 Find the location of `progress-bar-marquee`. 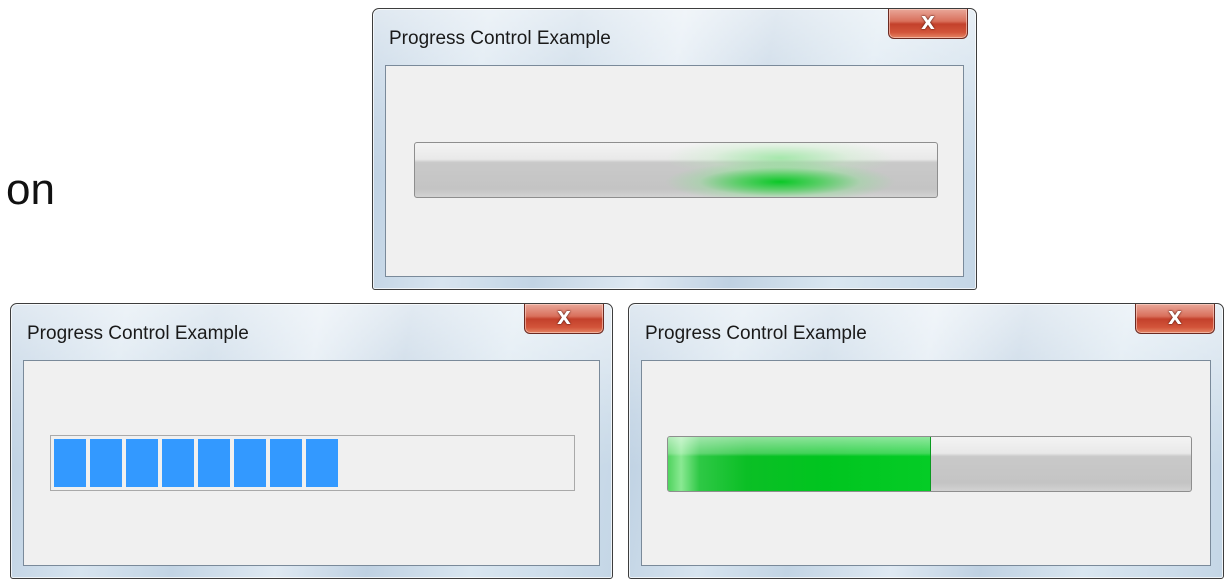

progress-bar-marquee is located at coordinates (676, 170).